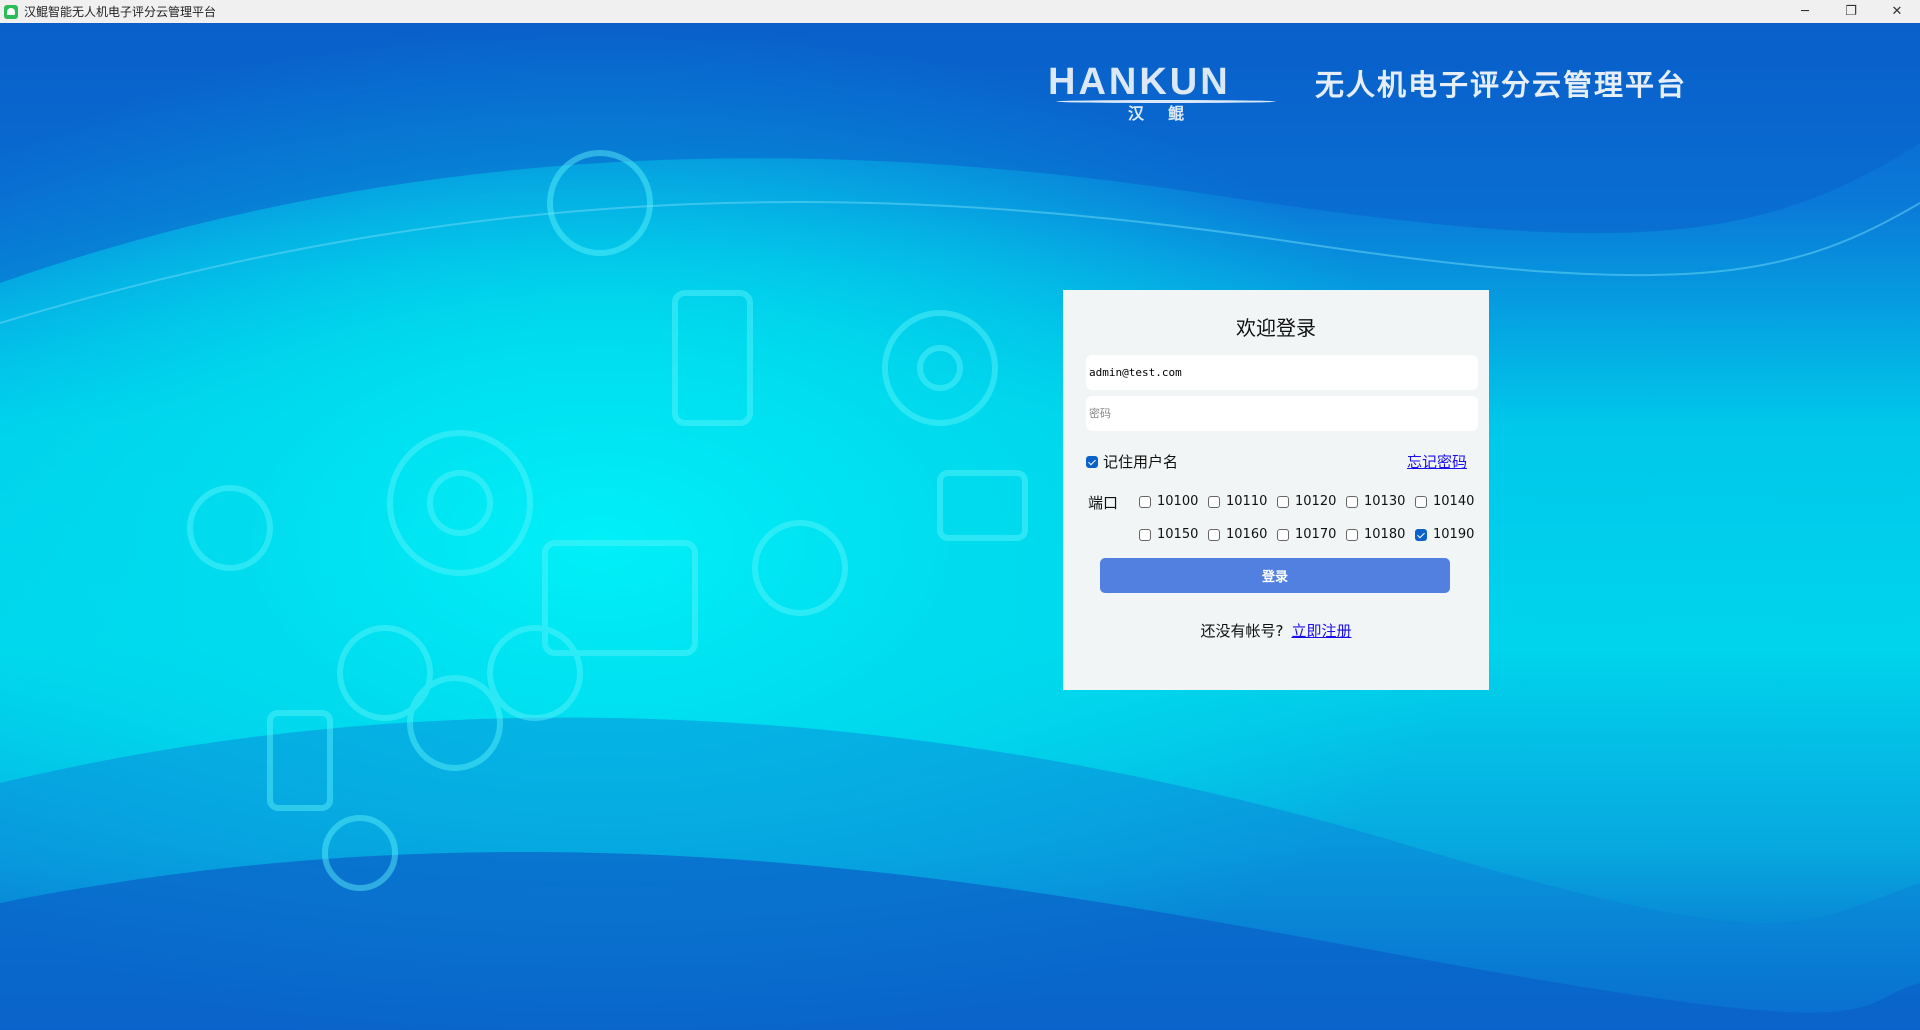  Describe the element at coordinates (1247, 534) in the screenshot. I see `port-value: 10160` at that location.